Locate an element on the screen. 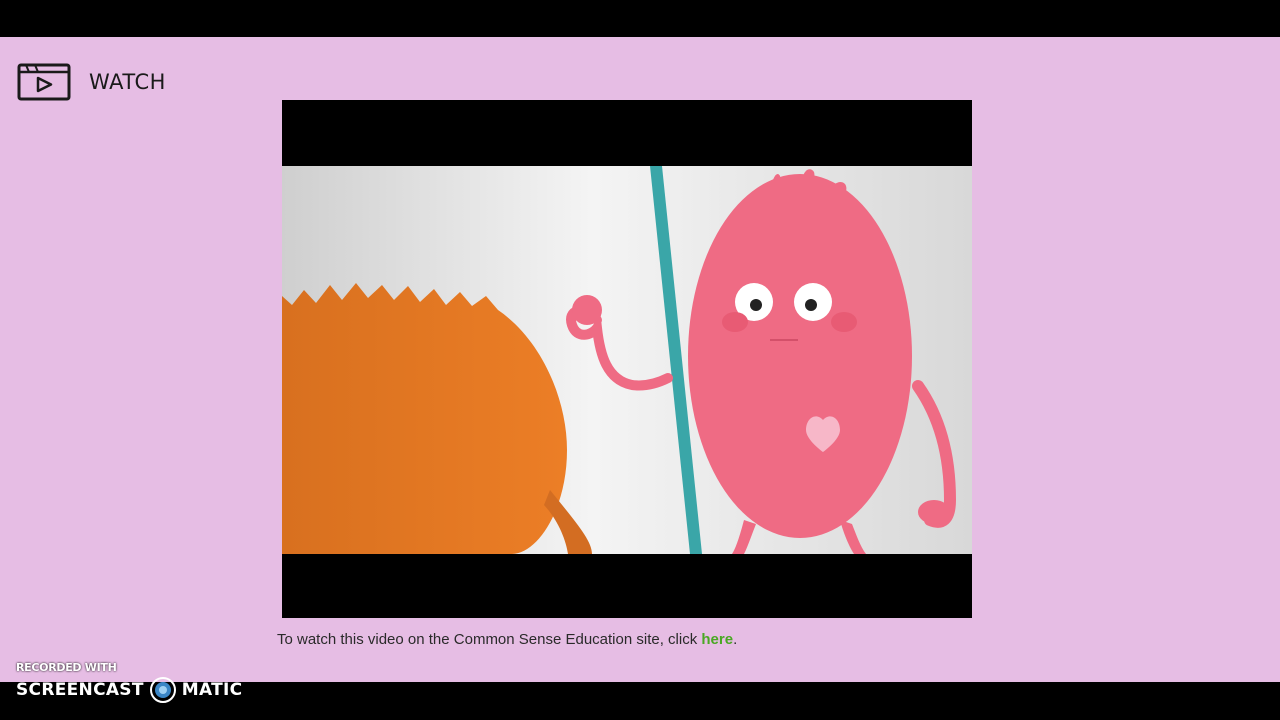 This screenshot has width=1280, height=720. video-player-icon is located at coordinates (44, 82).